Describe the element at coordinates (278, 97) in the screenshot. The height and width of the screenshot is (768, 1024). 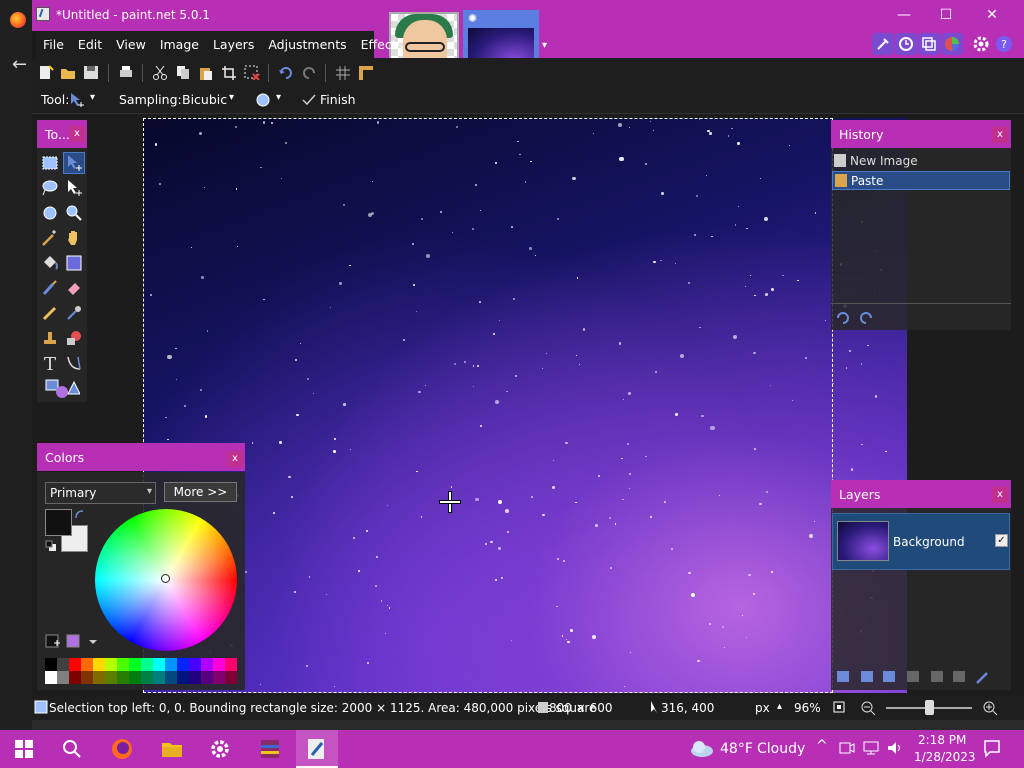
I see `antialiasing-dropdown-icon: ▾` at that location.